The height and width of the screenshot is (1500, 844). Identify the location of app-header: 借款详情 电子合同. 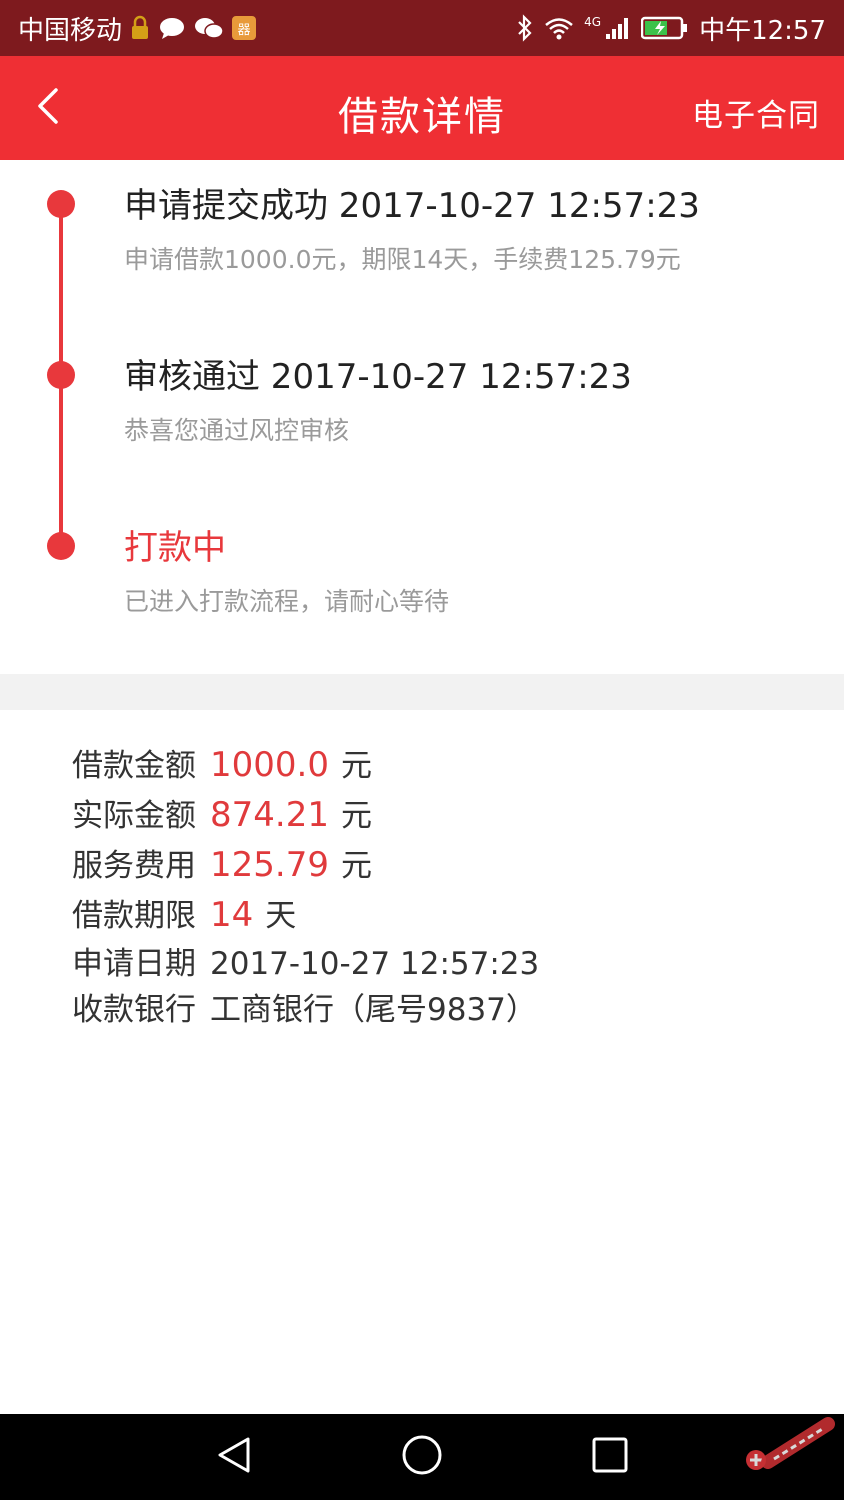
(422, 108).